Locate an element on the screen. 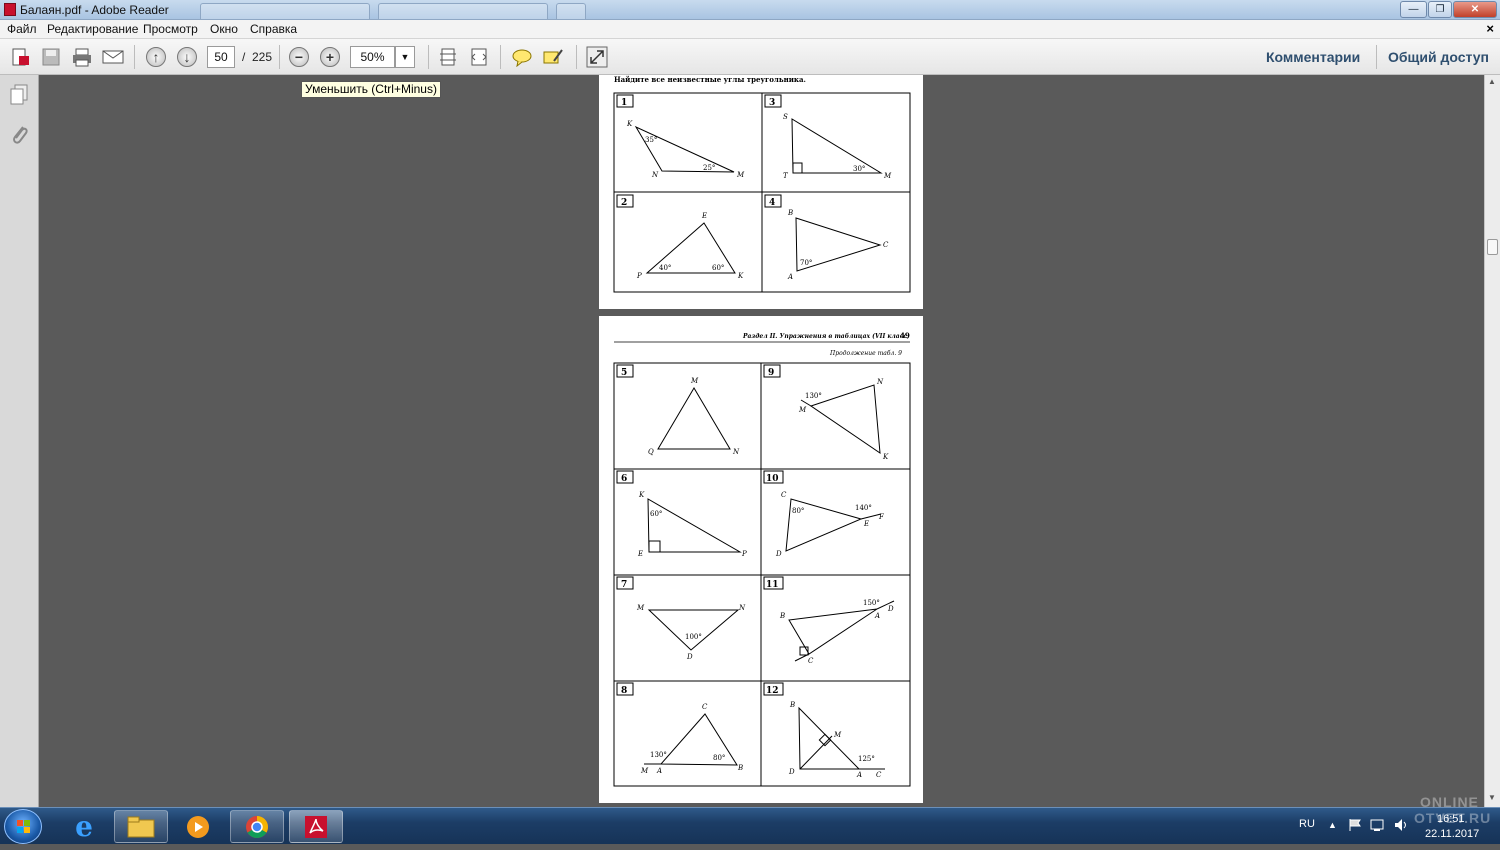 The image size is (1500, 850). taskbar-media-player is located at coordinates (198, 826).